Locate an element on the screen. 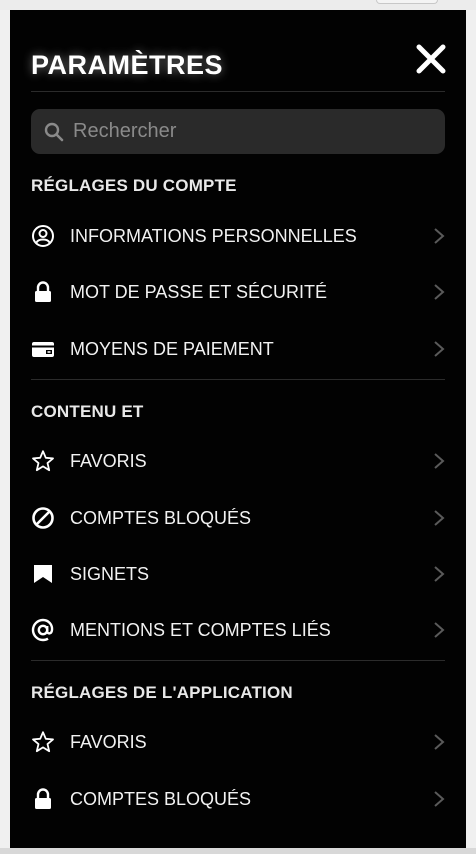  at-sign-icon is located at coordinates (42, 630).